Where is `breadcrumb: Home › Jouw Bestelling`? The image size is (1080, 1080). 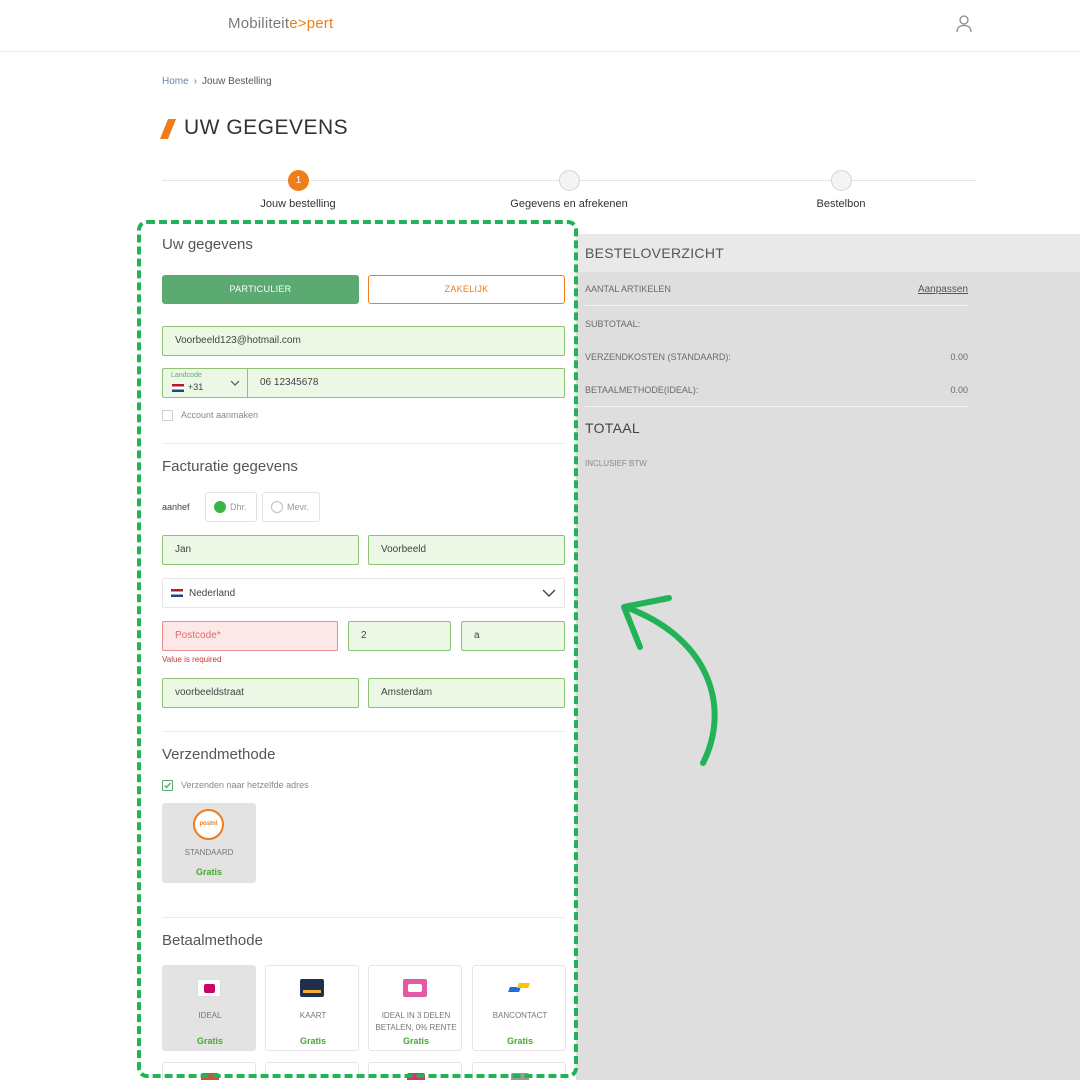 breadcrumb: Home › Jouw Bestelling is located at coordinates (217, 81).